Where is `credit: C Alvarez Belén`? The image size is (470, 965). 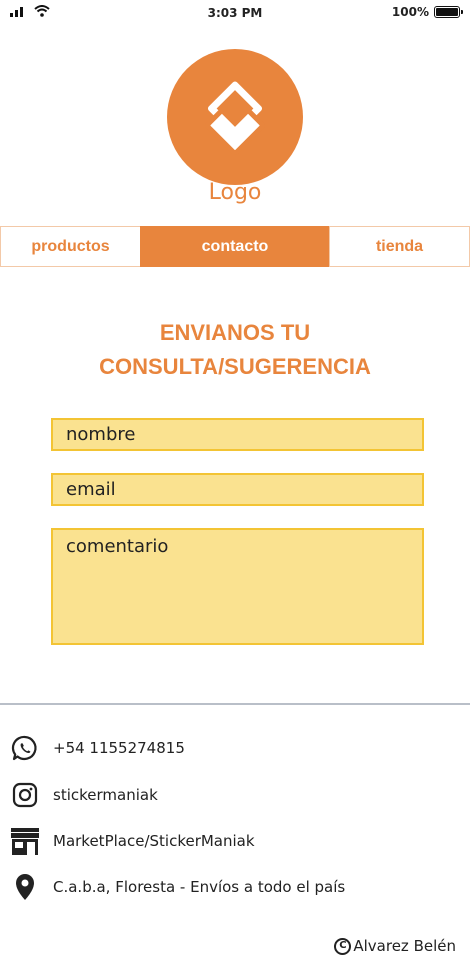 credit: C Alvarez Belén is located at coordinates (395, 946).